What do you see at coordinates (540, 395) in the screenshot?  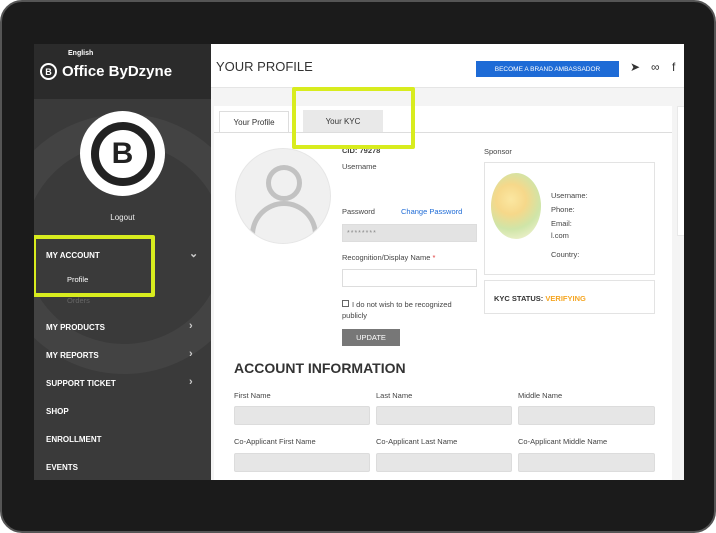 I see `middle-name-label: Middle Name` at bounding box center [540, 395].